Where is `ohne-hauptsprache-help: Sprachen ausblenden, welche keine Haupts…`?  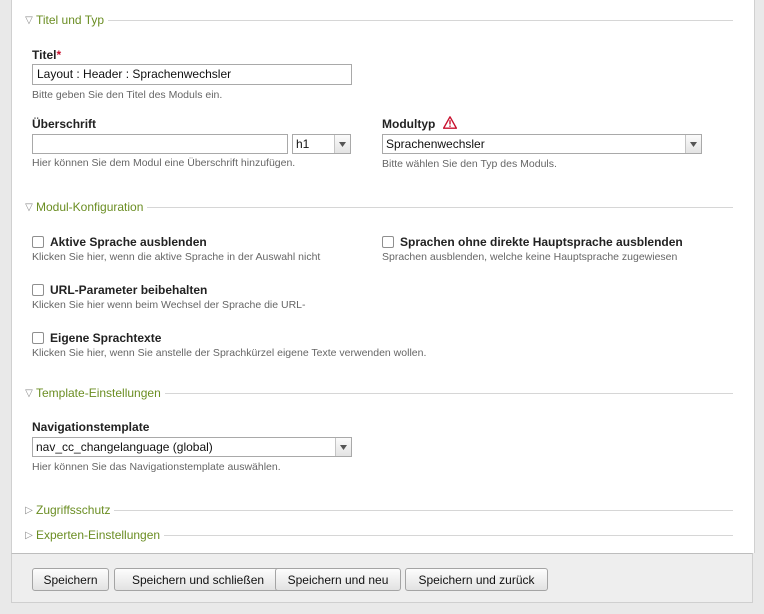 ohne-hauptsprache-help: Sprachen ausblenden, welche keine Haupts… is located at coordinates (530, 257).